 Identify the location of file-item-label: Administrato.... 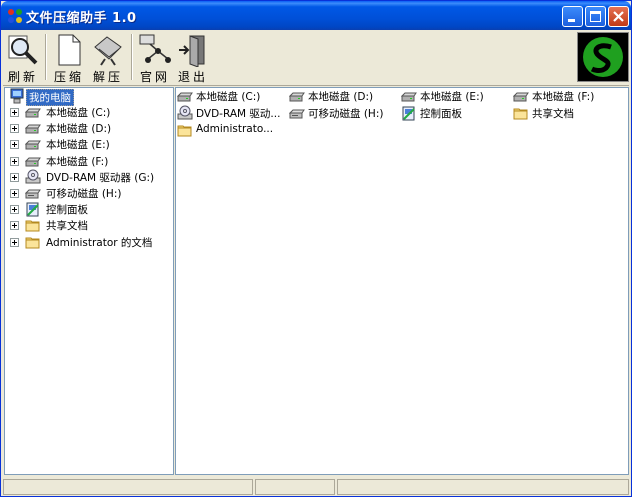
(235, 129).